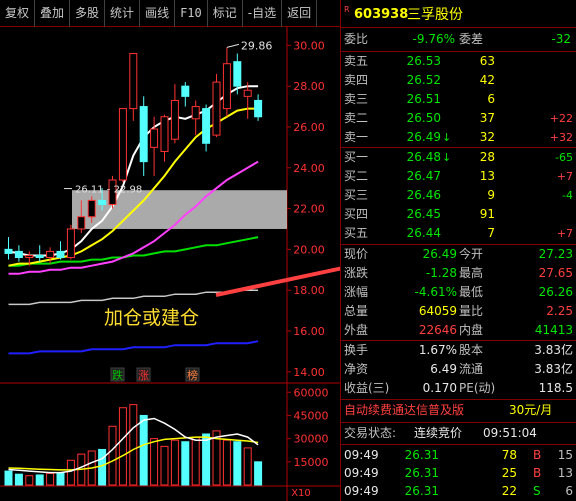 Image resolution: width=576 pixels, height=501 pixels. What do you see at coordinates (88, 13) in the screenshot?
I see `multi-stock-button: 多股` at bounding box center [88, 13].